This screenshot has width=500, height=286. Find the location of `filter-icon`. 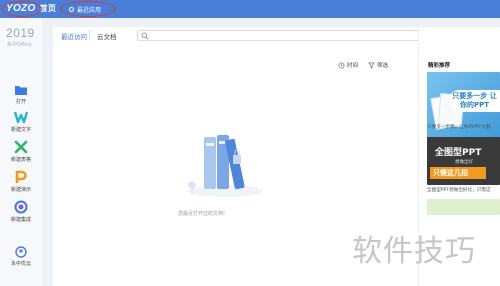

filter-icon is located at coordinates (371, 65).